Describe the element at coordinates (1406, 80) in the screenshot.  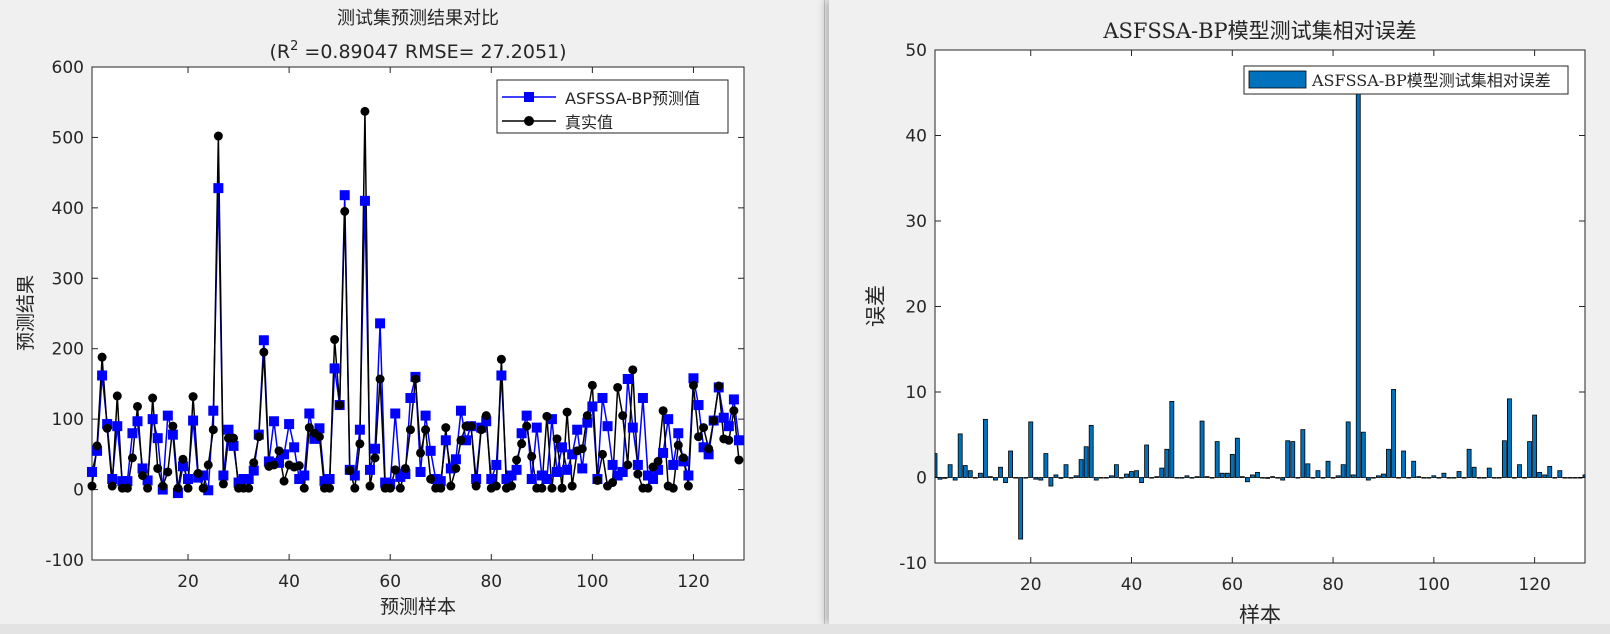
I see `chart2-legend: ASFSSA-BP模型测试集相对误差` at that location.